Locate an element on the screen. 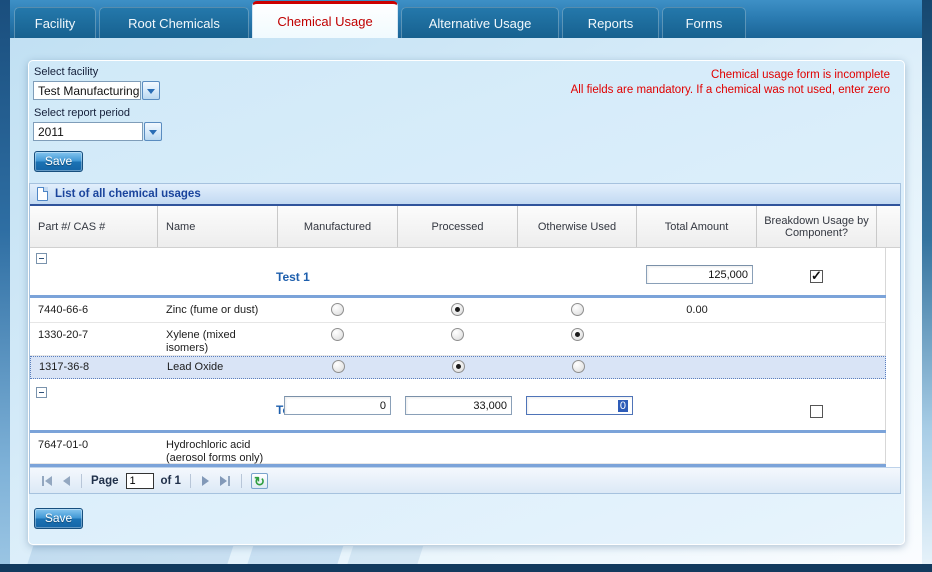  grid-pager: Page of 1 ↻ is located at coordinates (465, 480).